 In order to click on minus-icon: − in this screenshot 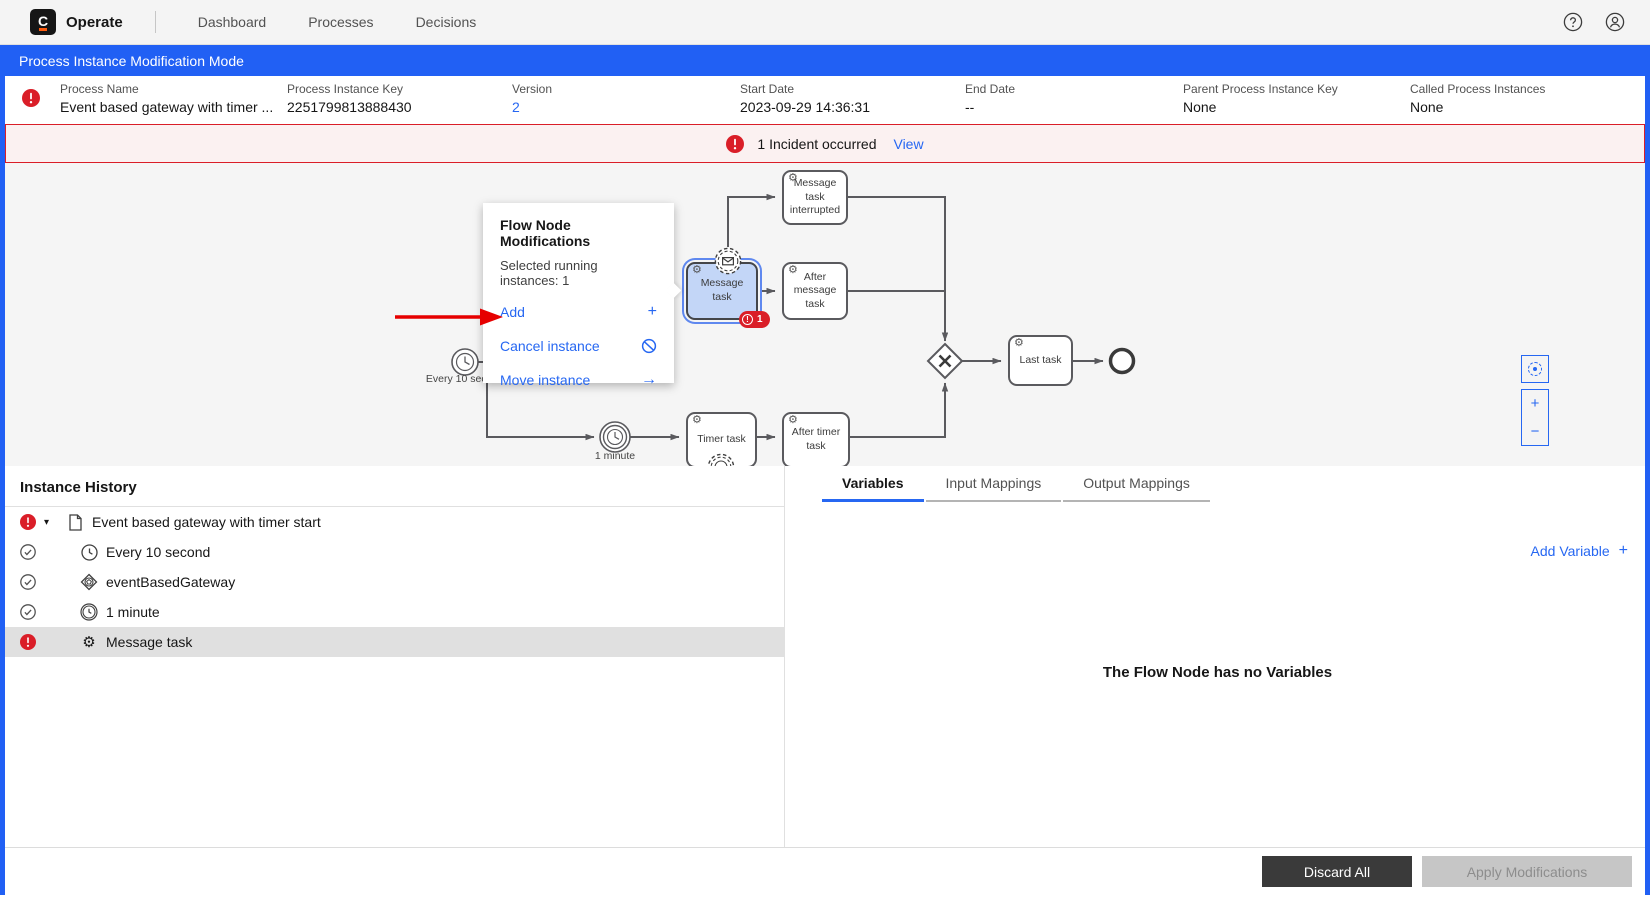, I will do `click(1535, 431)`.